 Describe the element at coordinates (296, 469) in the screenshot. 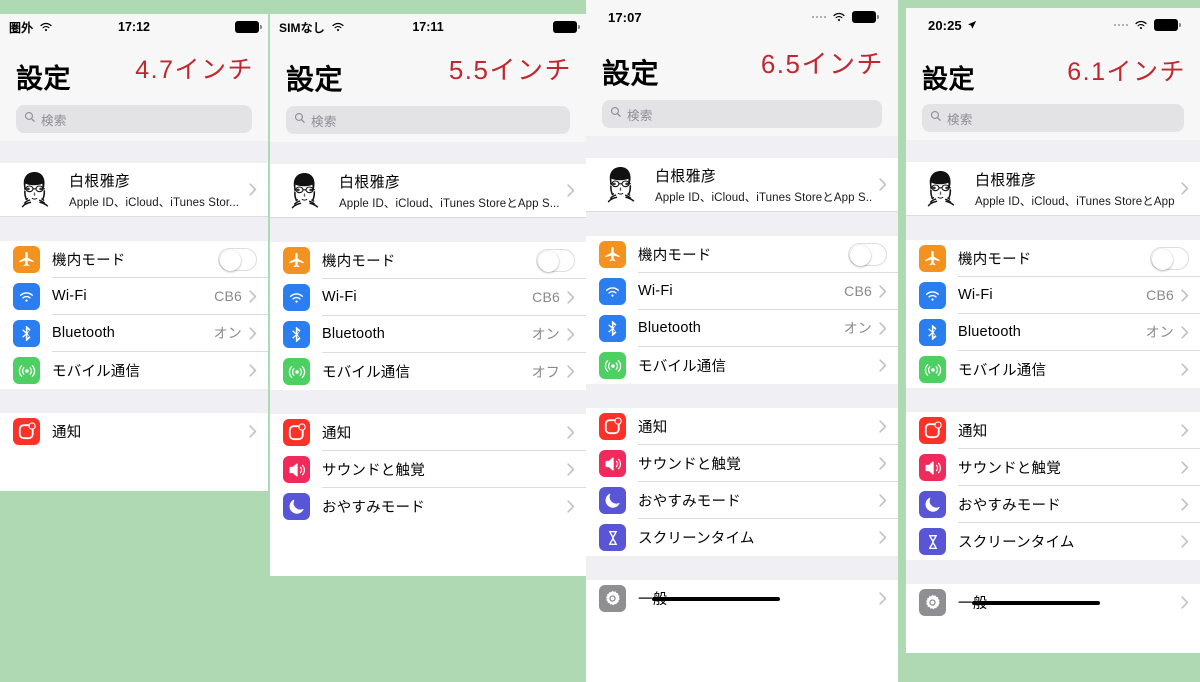

I see `speaker-icon` at that location.